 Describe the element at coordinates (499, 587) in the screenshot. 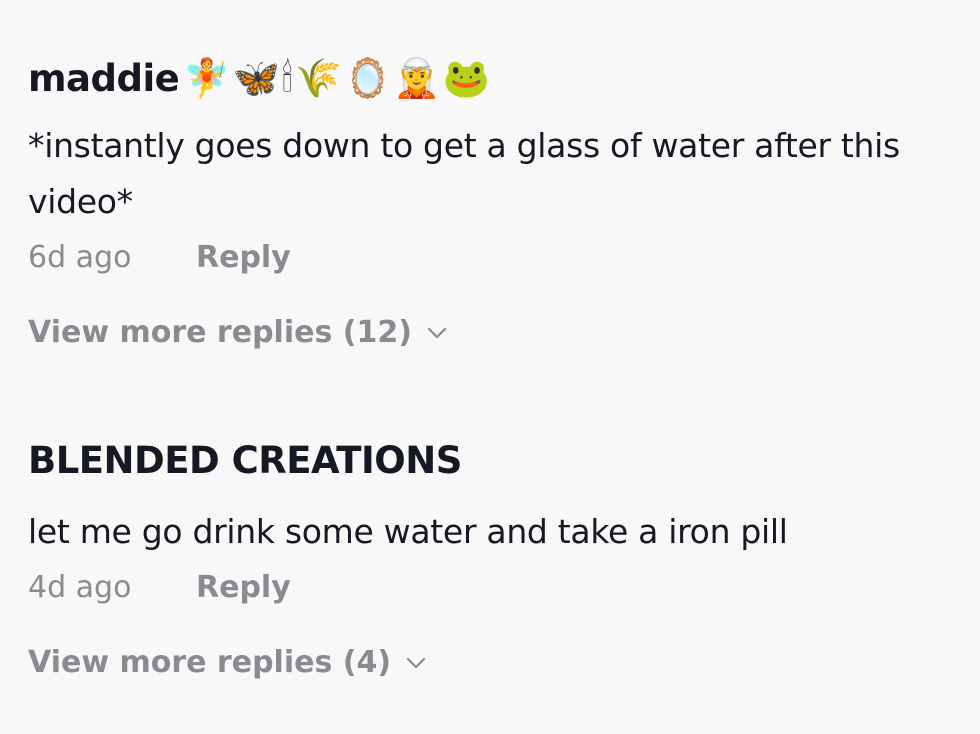

I see `comment-meta: 4d ago Reply` at that location.